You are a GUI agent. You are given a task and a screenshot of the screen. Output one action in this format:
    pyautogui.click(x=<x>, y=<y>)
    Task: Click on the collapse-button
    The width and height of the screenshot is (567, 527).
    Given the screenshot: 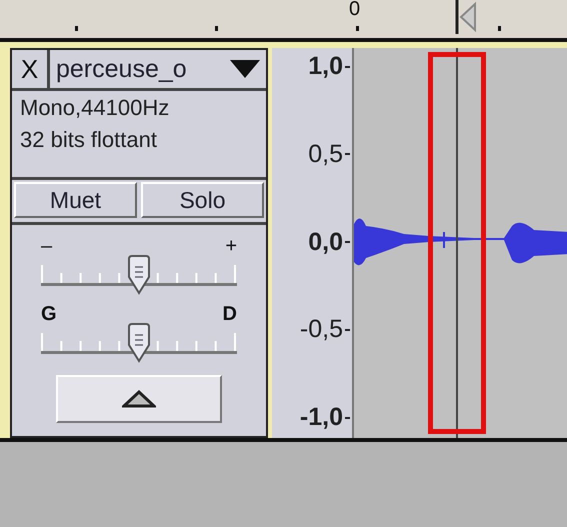 What is the action you would take?
    pyautogui.click(x=139, y=399)
    